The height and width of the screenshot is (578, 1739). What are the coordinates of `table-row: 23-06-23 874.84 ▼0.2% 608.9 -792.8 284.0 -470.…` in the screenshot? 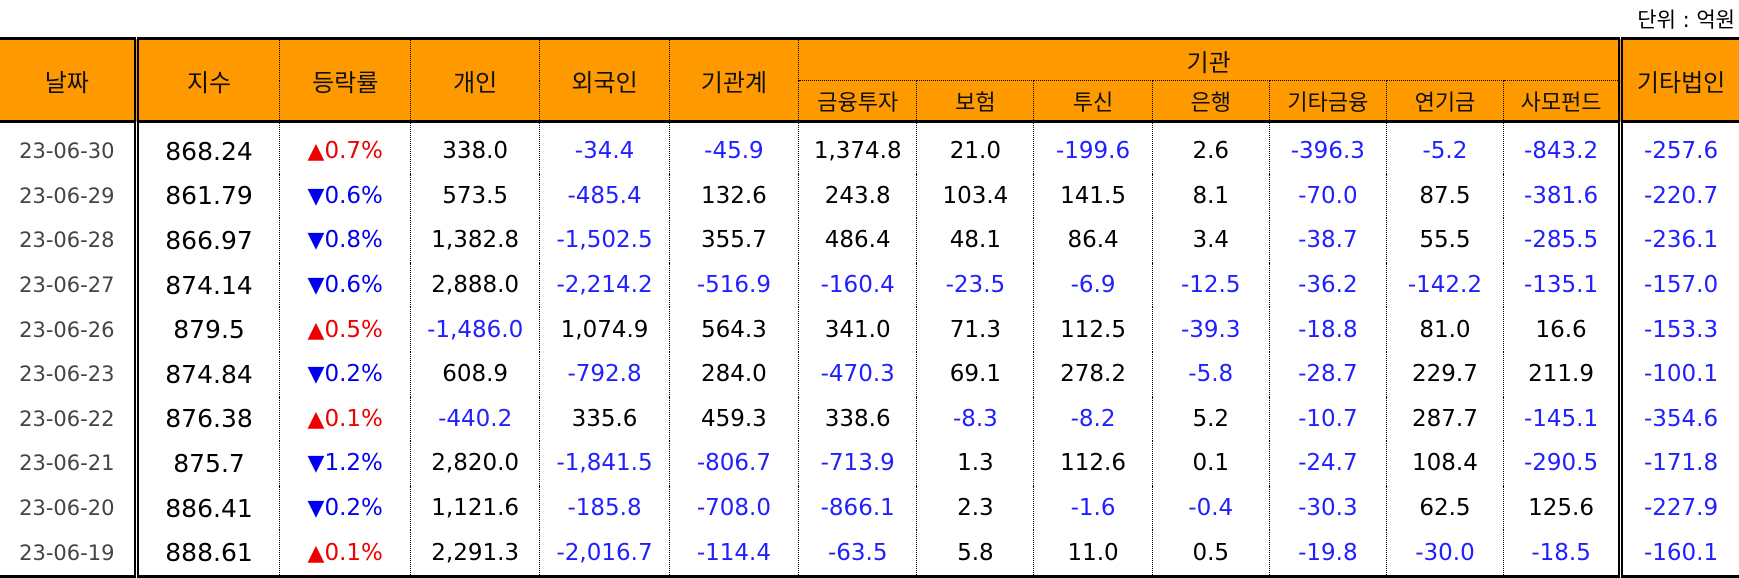 It's located at (869, 374).